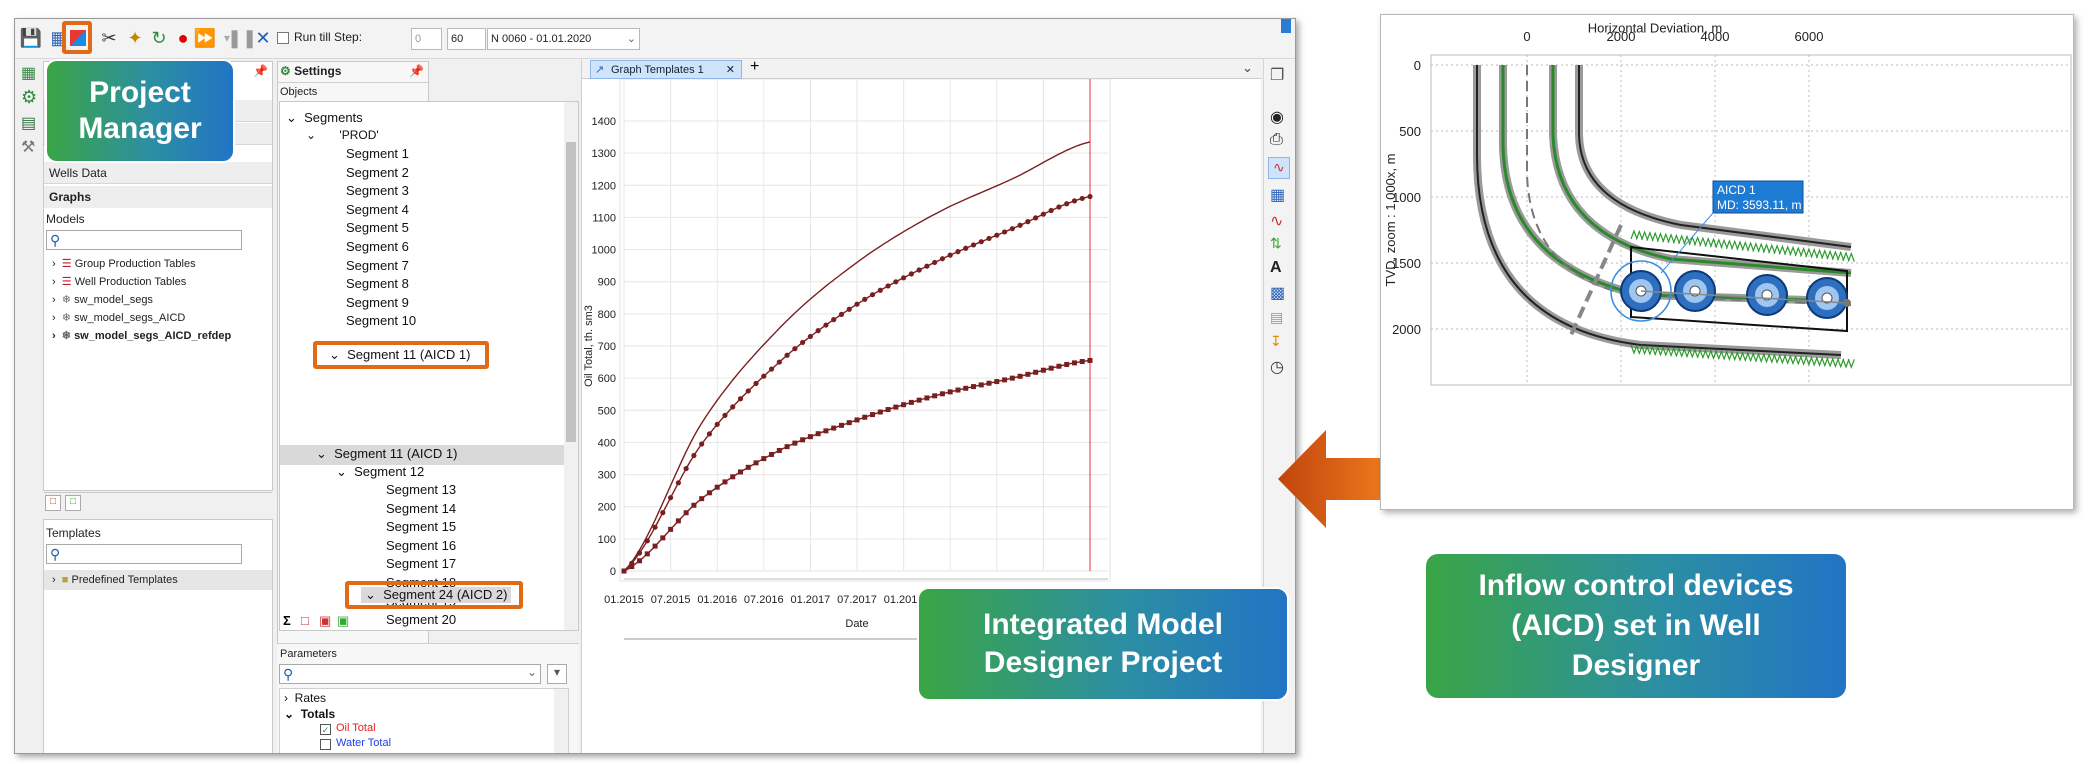 This screenshot has height=764, width=2088. Describe the element at coordinates (144, 554) in the screenshot. I see `templates-search-input: ⚲` at that location.